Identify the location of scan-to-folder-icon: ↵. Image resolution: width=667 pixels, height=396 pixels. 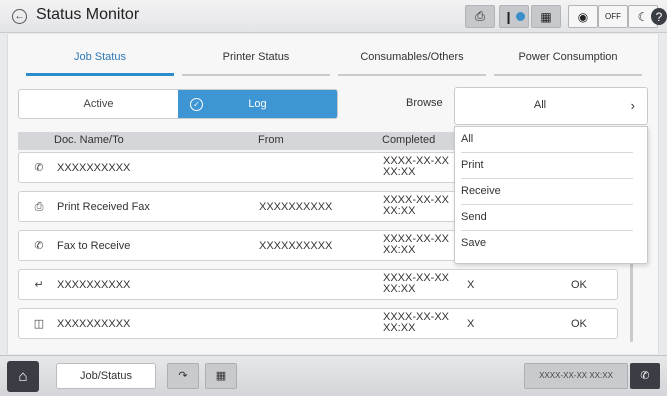
(39, 285).